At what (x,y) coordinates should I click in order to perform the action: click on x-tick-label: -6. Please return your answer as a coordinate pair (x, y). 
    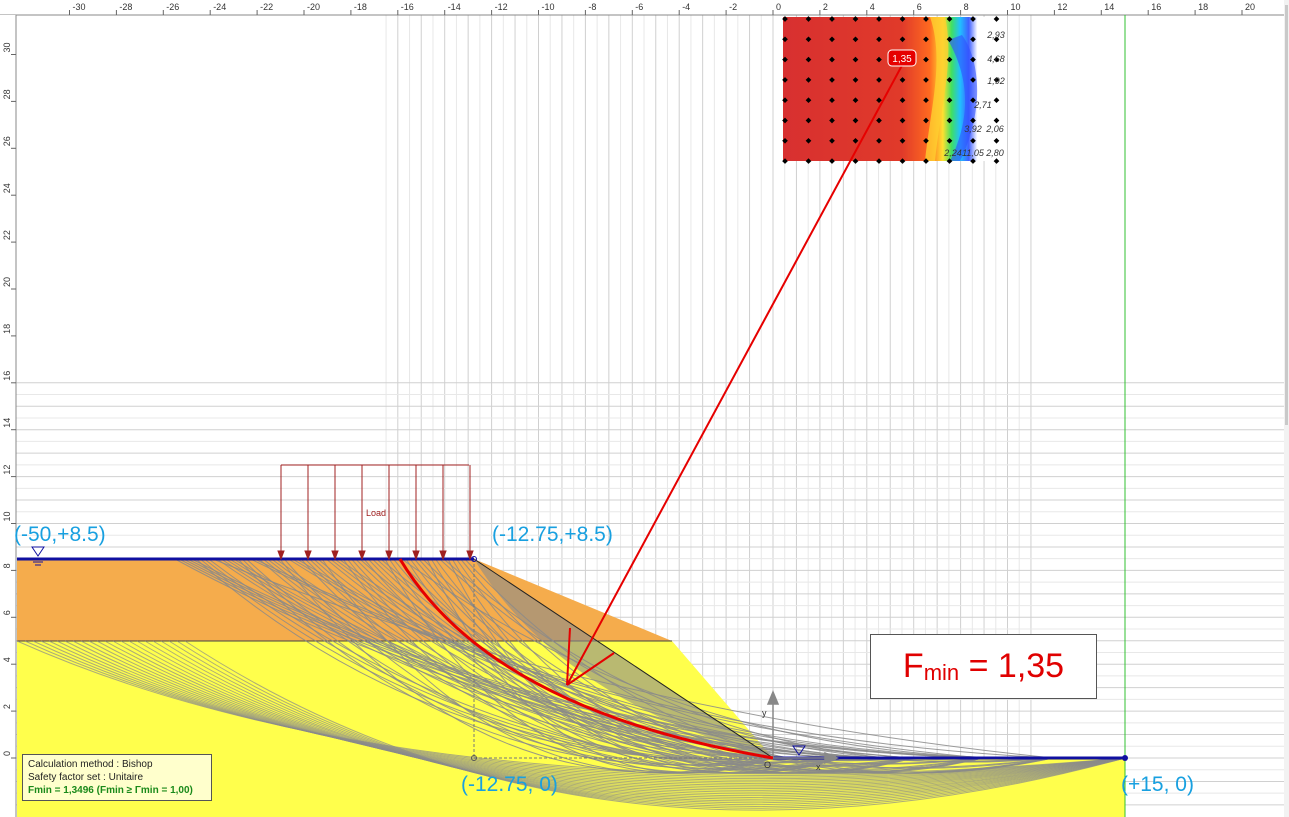
    Looking at the image, I should click on (639, 7).